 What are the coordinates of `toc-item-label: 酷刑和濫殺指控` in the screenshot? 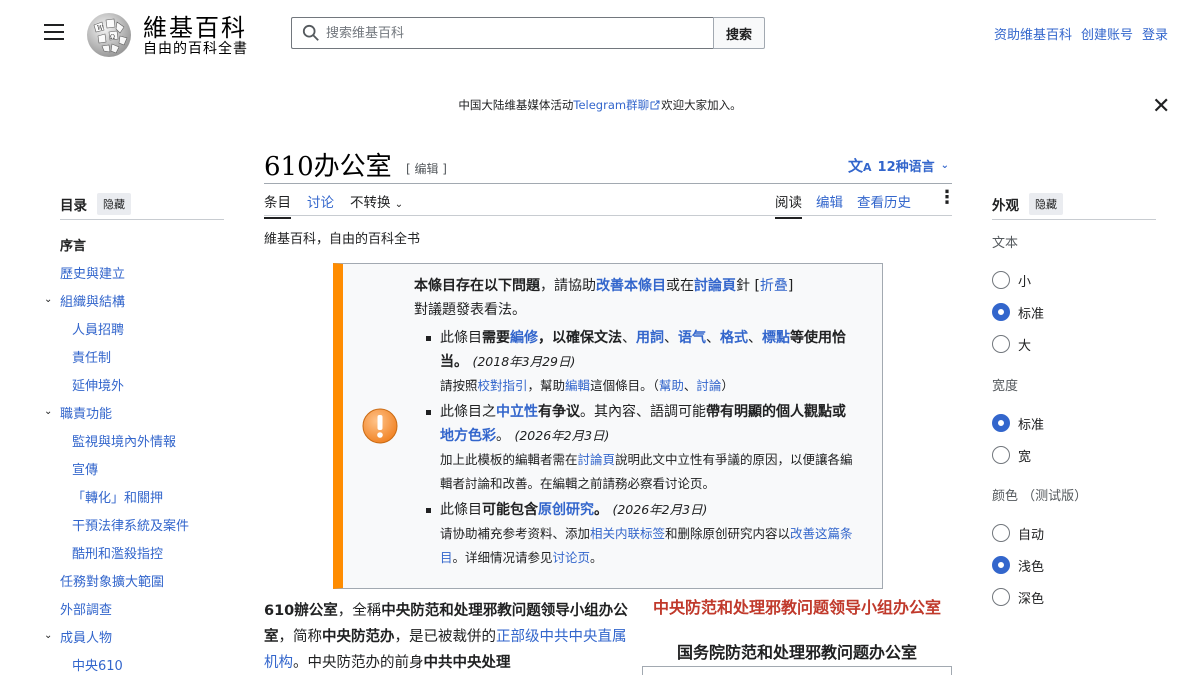 It's located at (118, 554).